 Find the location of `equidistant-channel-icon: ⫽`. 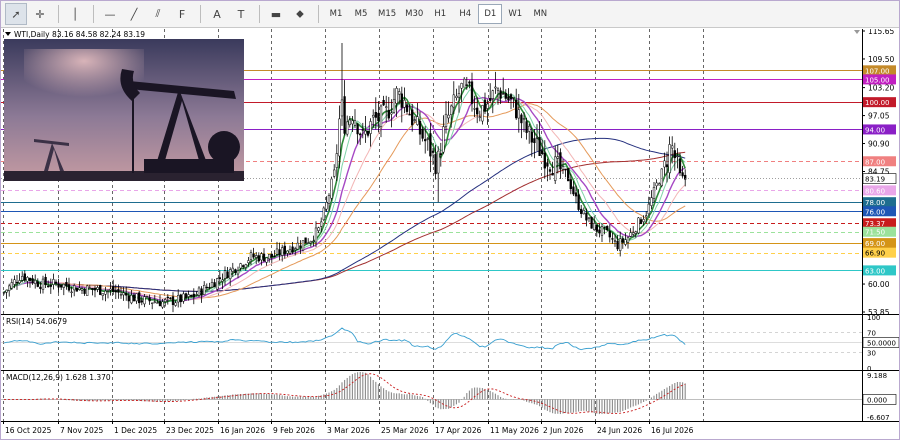

equidistant-channel-icon: ⫽ is located at coordinates (158, 14).